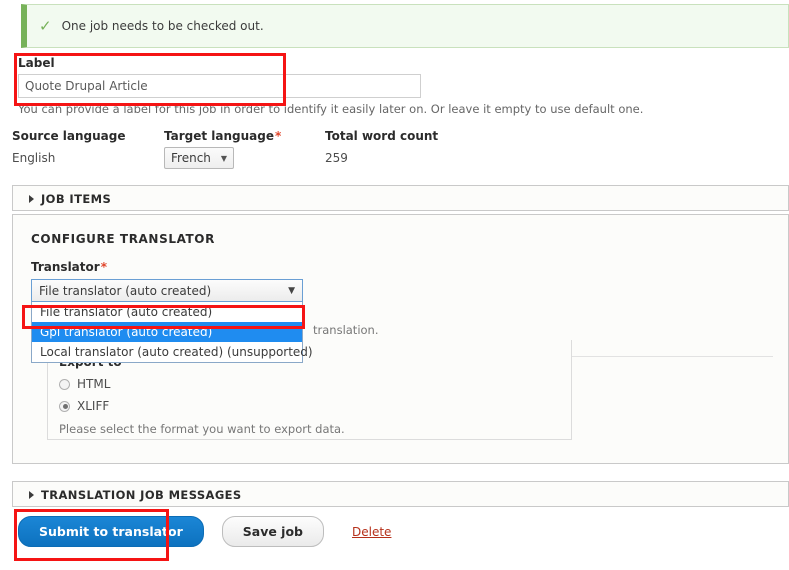 The width and height of the screenshot is (789, 570). What do you see at coordinates (69, 136) in the screenshot?
I see `source-language-heading: Source language` at bounding box center [69, 136].